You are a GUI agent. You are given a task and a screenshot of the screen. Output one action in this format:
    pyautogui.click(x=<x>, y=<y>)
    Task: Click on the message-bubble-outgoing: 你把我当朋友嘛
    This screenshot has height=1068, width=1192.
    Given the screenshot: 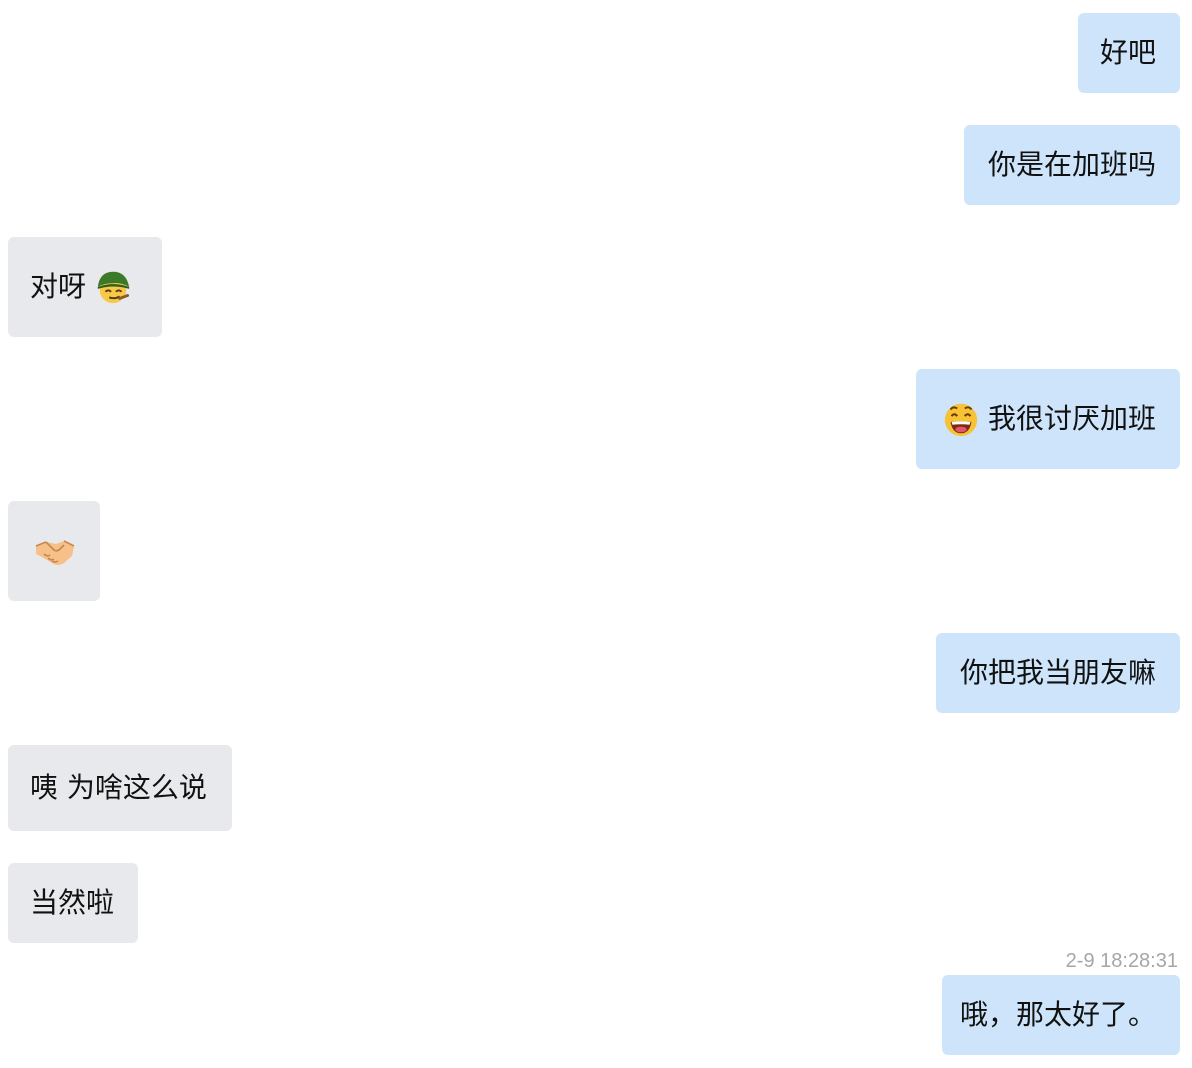 What is the action you would take?
    pyautogui.click(x=1058, y=673)
    